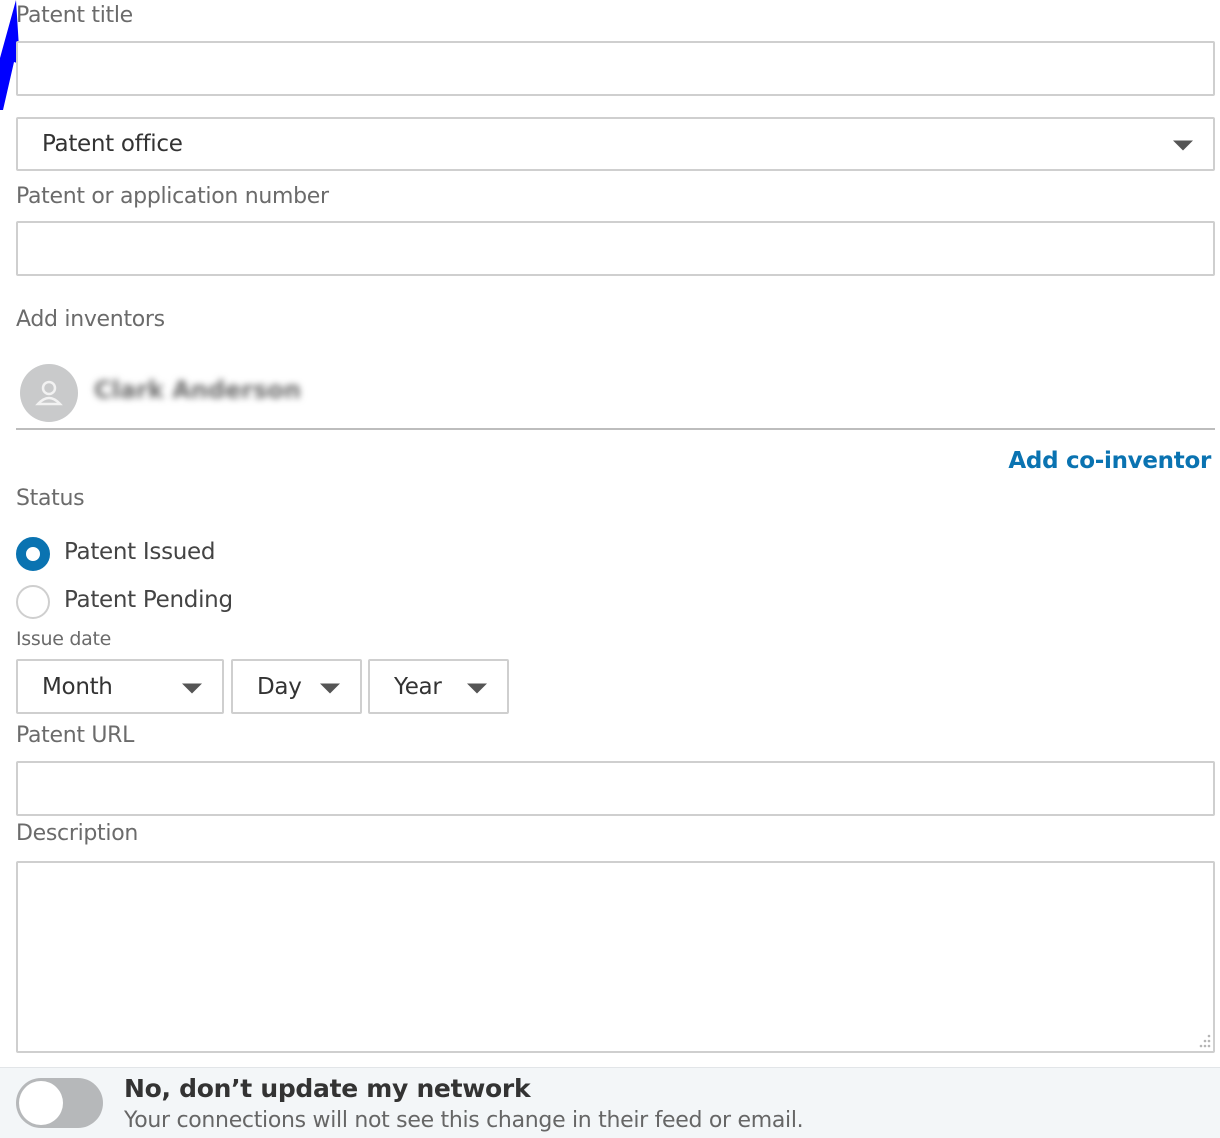 This screenshot has width=1220, height=1138. I want to click on year-select-value: Year, so click(418, 686).